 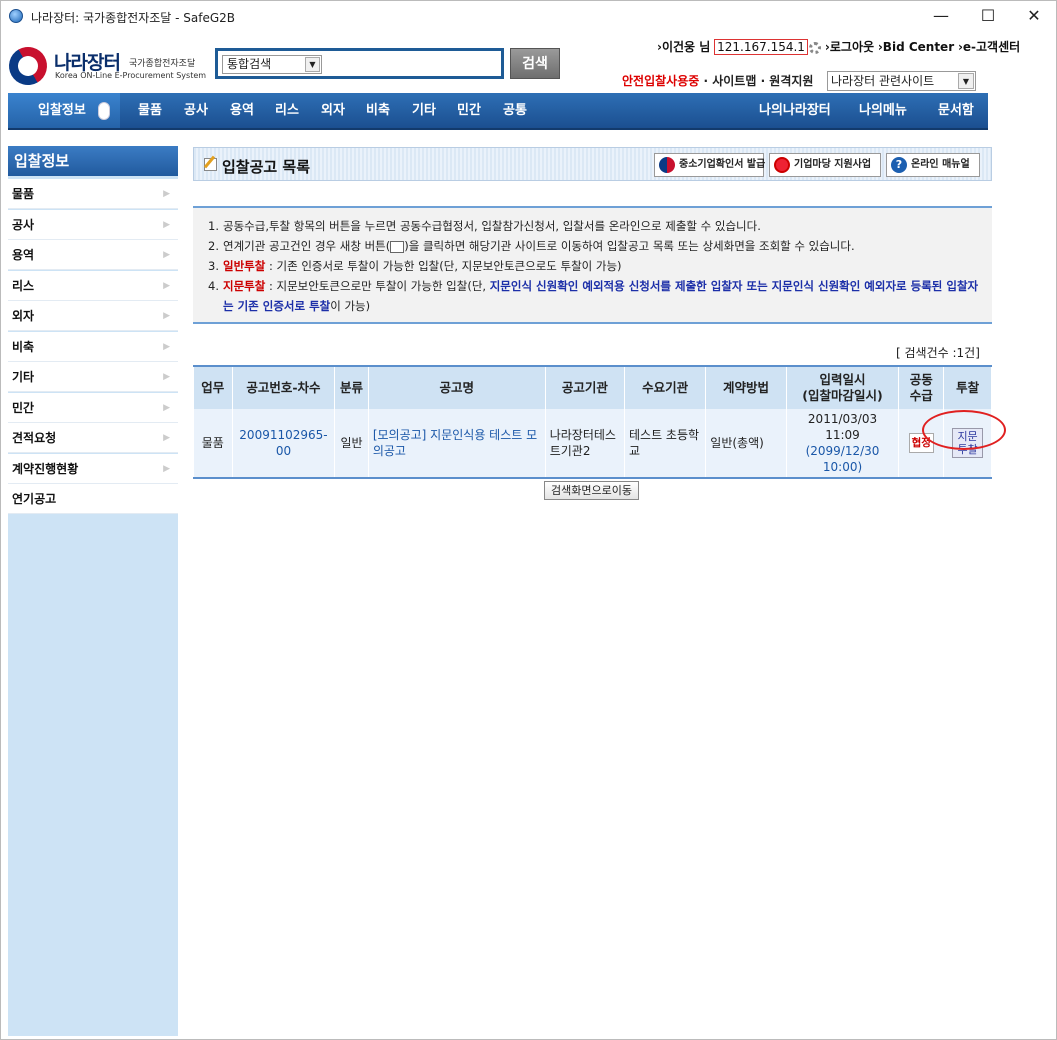 I want to click on sidebar-item-service: 용역 ▶, so click(x=93, y=255).